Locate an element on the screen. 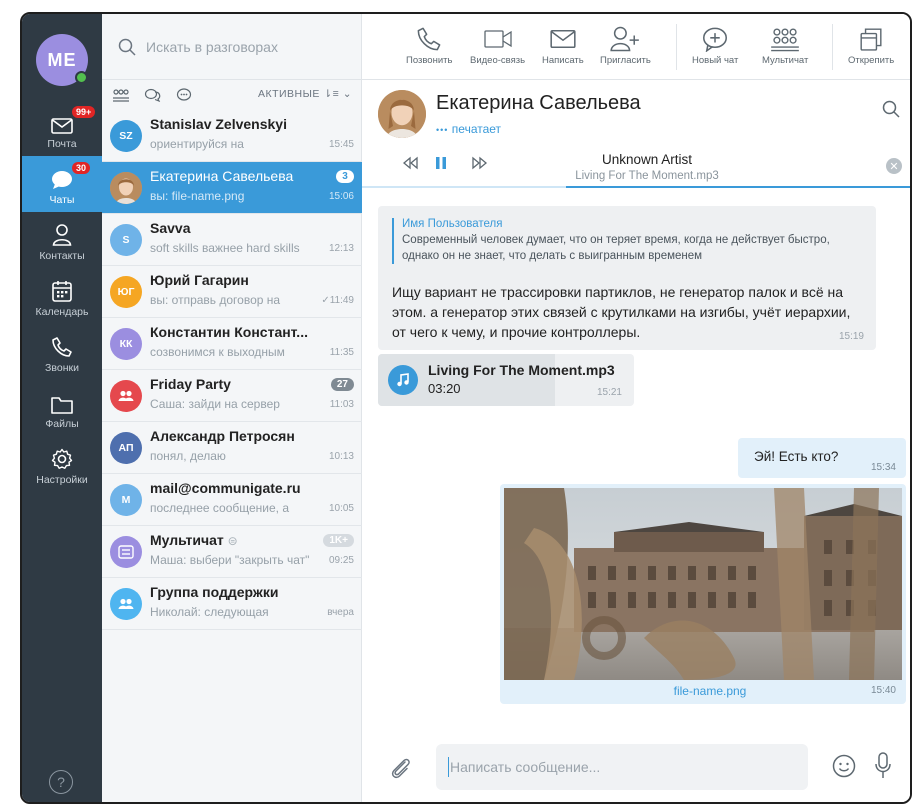  attached-image is located at coordinates (703, 584).